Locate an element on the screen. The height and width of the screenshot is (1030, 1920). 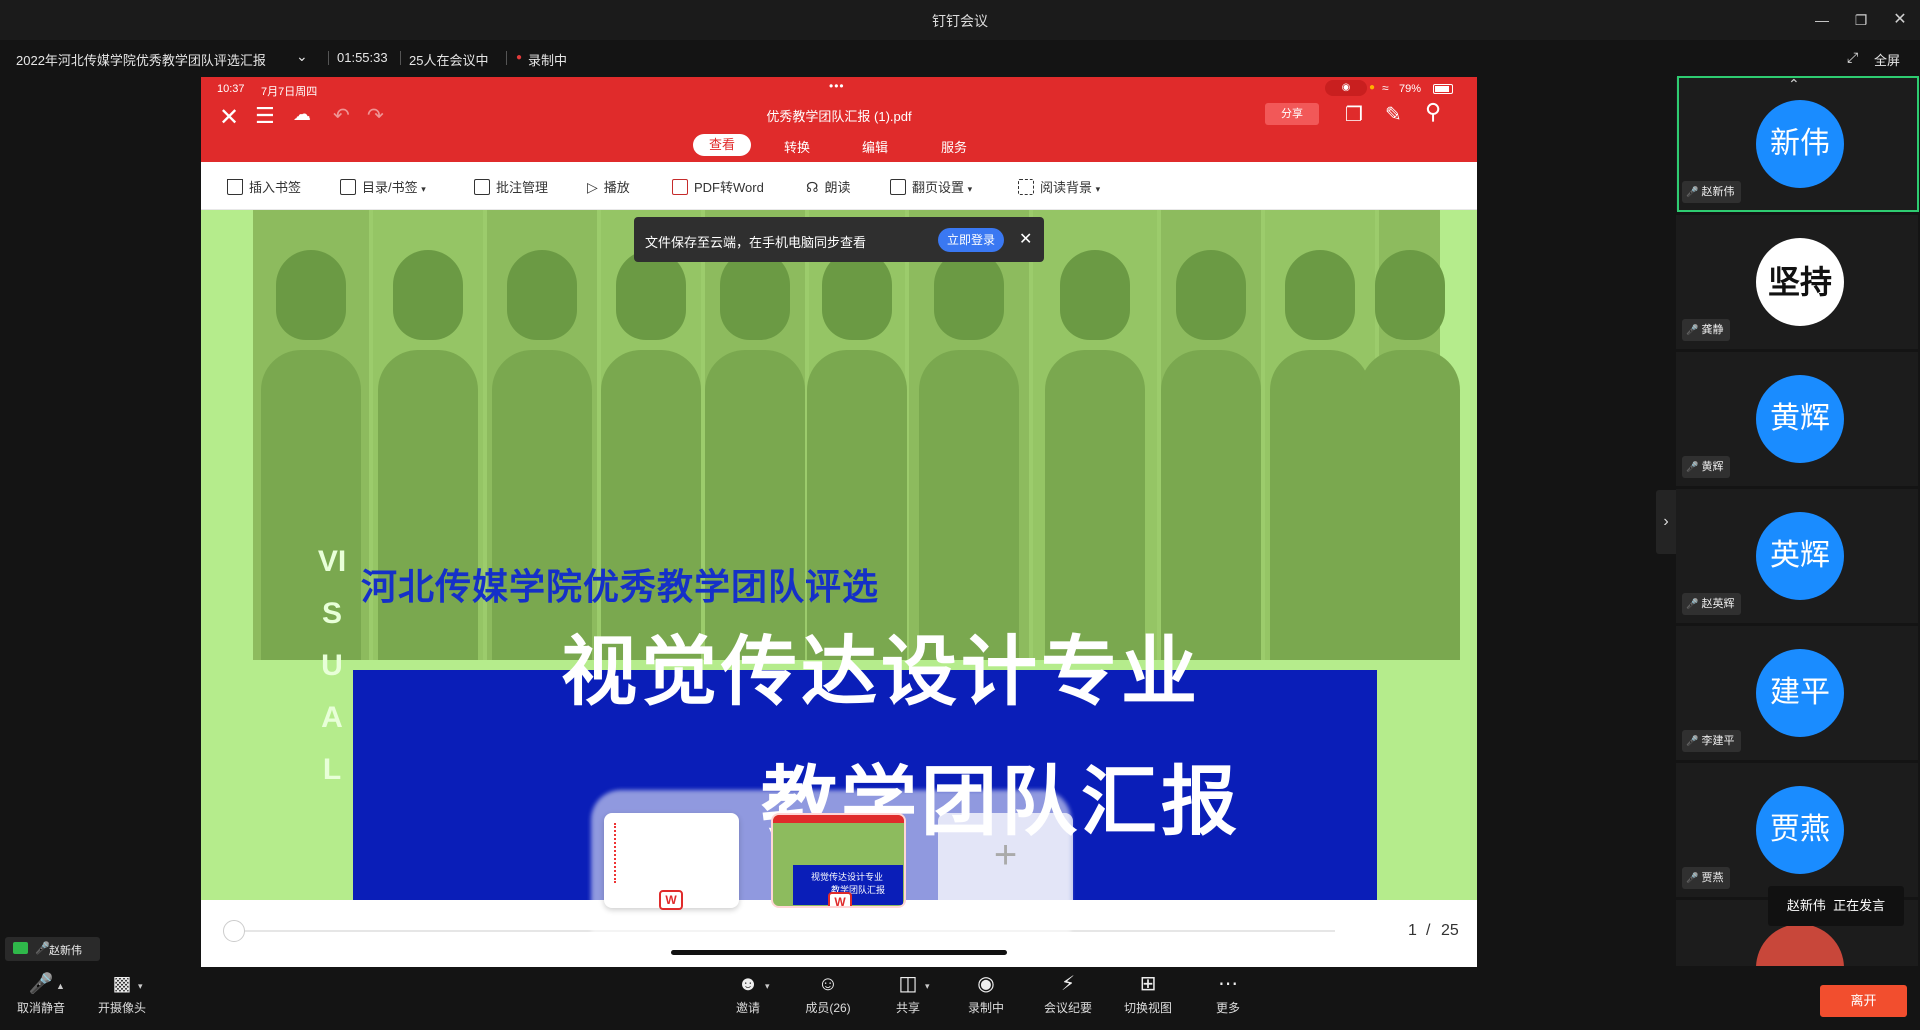
recording-button: ◉ 录制中 is located at coordinates (986, 994).